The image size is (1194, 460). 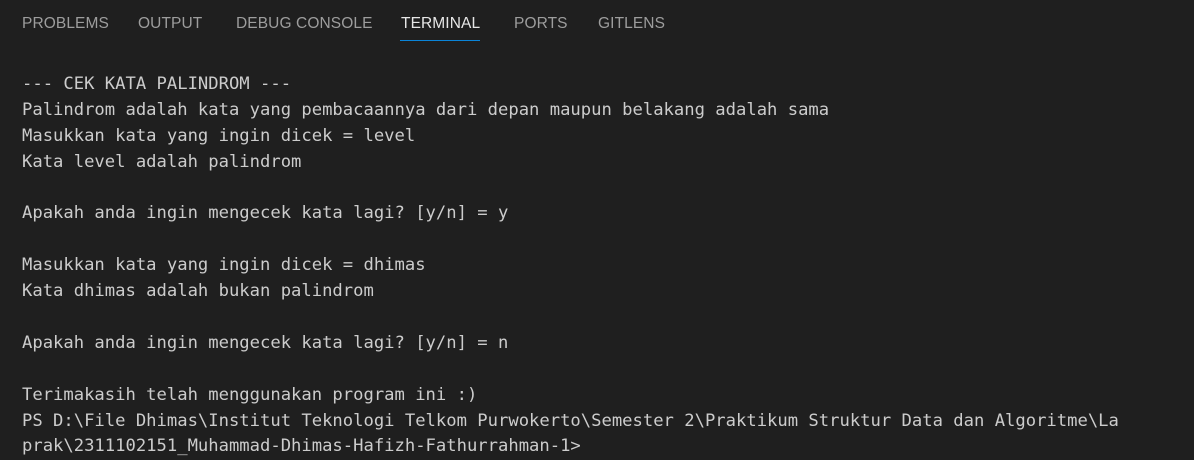 What do you see at coordinates (219, 135) in the screenshot?
I see `terminal-line: Masukkan kata yang ingin dicek = level` at bounding box center [219, 135].